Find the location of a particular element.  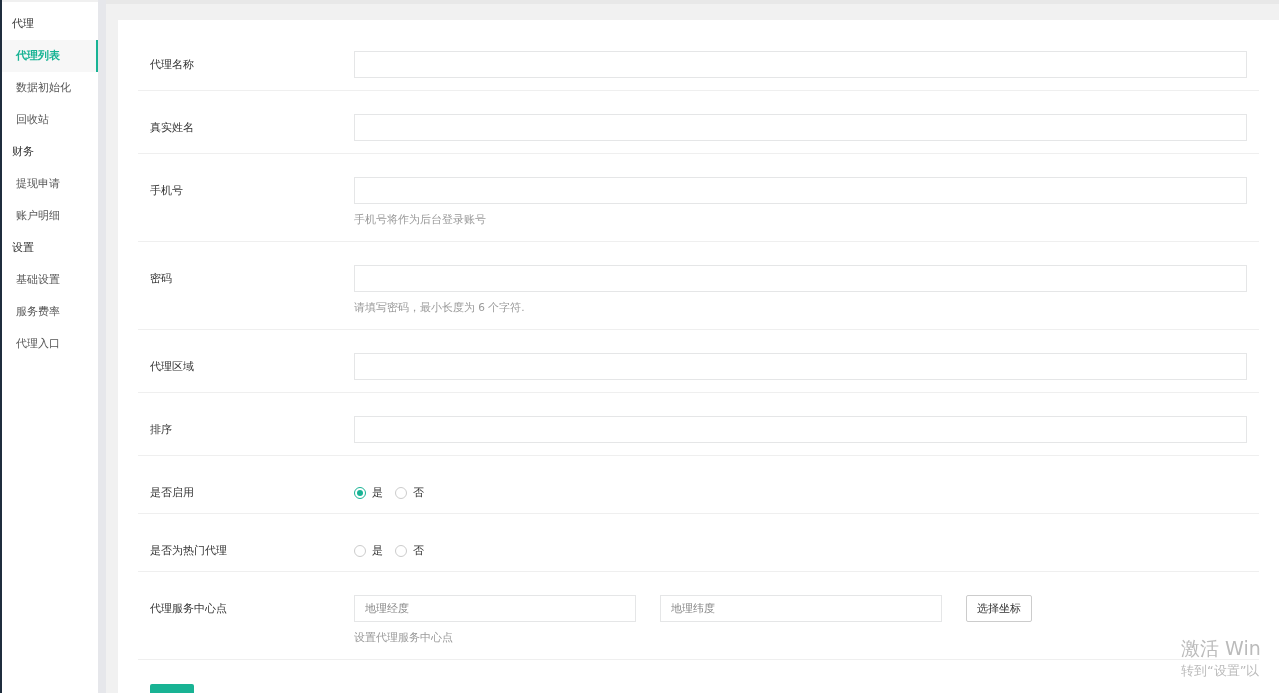

field-label: 代理区域 is located at coordinates (172, 367).